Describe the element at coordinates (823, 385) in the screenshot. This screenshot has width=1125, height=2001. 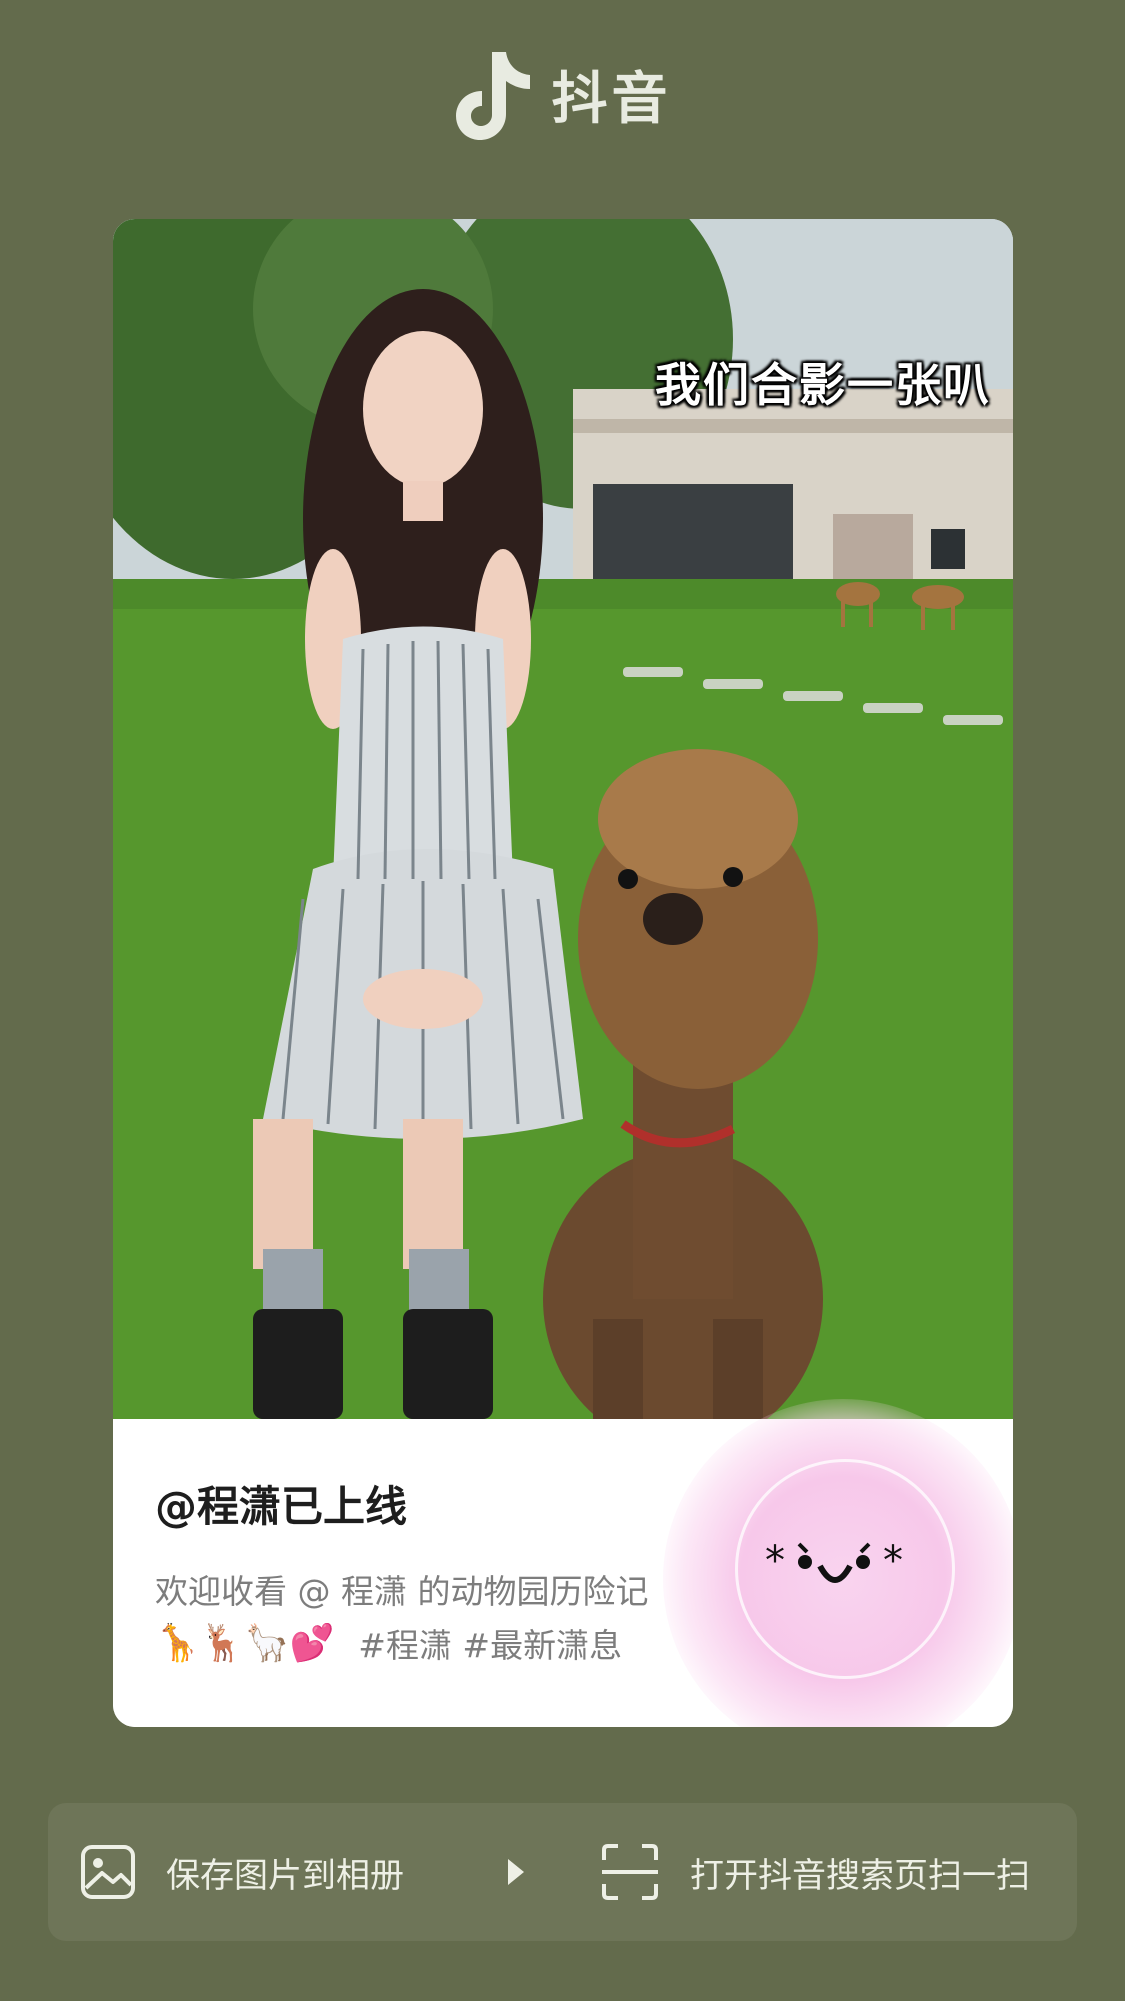
I see `image-caption: 我们合影一张叭` at that location.